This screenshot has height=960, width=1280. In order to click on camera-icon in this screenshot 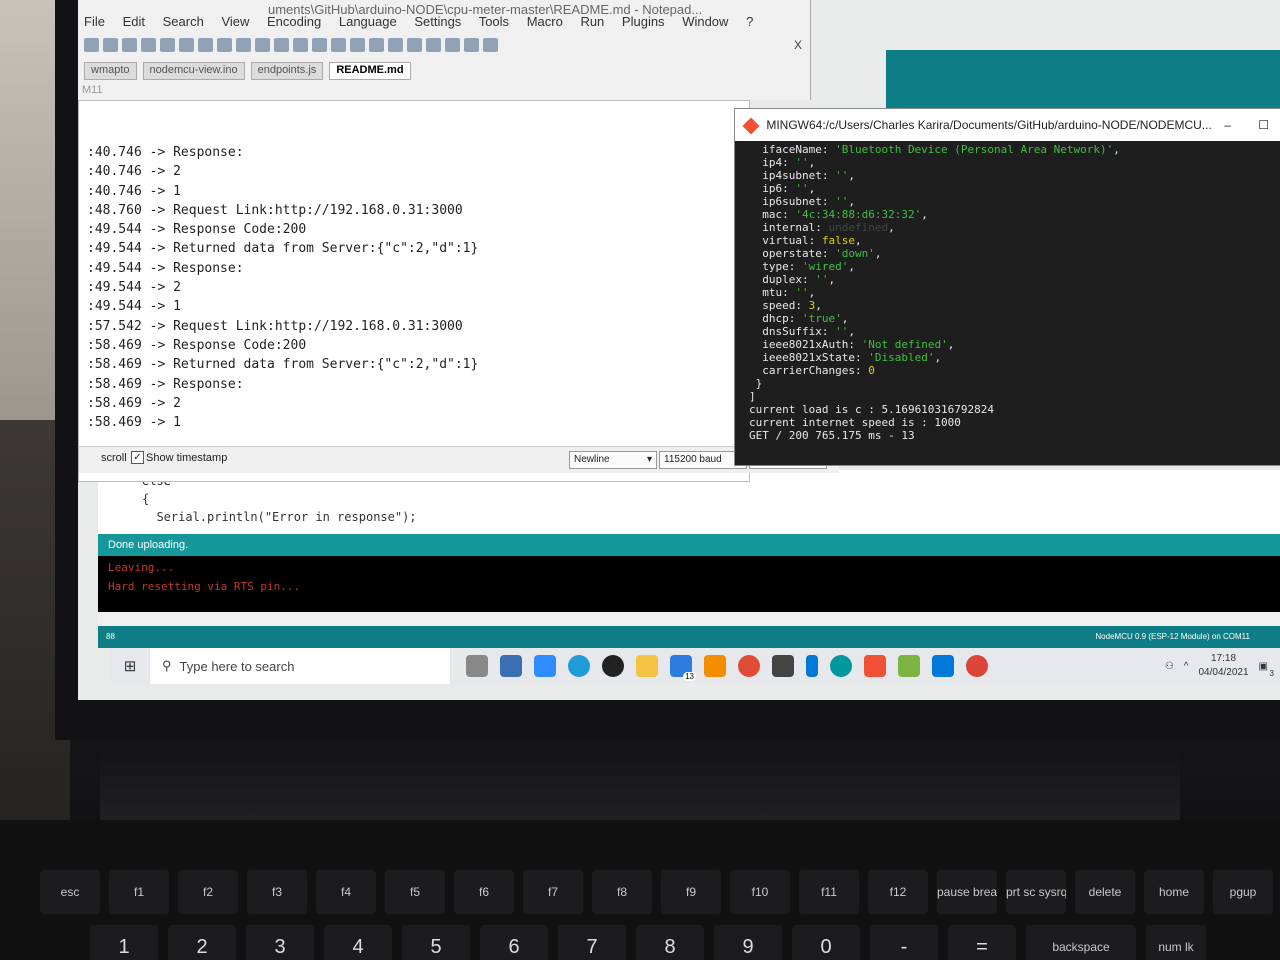, I will do `click(511, 666)`.